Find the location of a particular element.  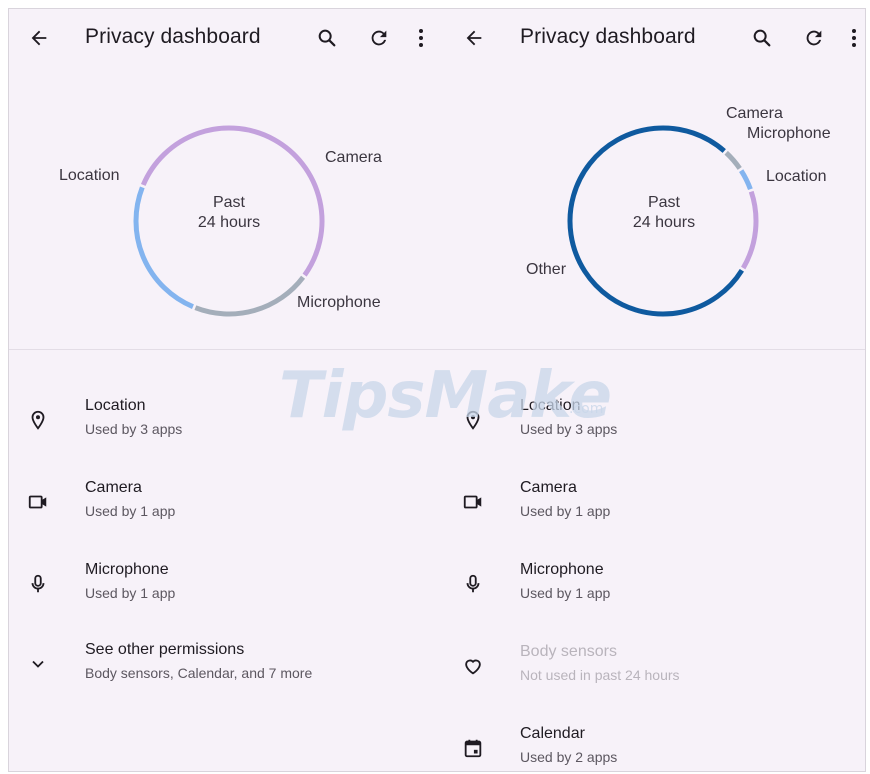

permission-row-body-sensors: Body sensors Not used in past 24 hours is located at coordinates (651, 669).